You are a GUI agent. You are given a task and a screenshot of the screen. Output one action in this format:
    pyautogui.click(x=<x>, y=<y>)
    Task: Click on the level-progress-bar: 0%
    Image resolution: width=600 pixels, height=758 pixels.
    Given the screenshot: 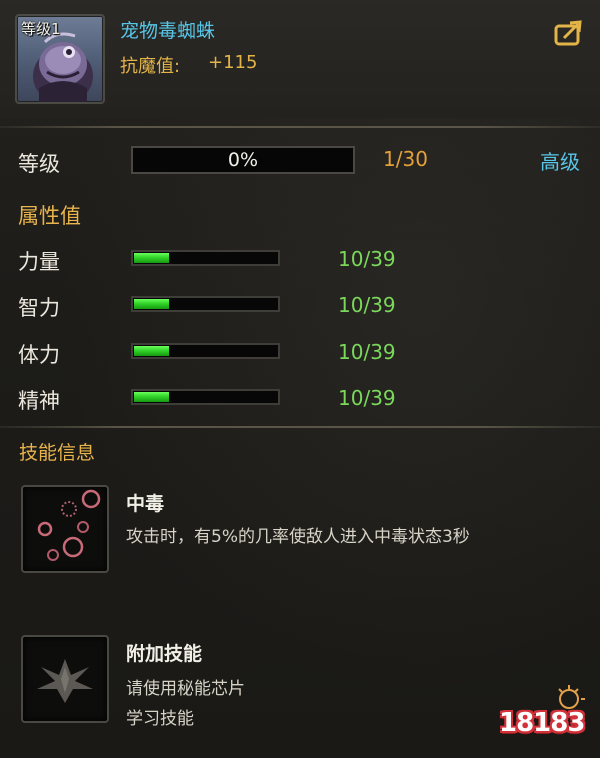 What is the action you would take?
    pyautogui.click(x=243, y=160)
    